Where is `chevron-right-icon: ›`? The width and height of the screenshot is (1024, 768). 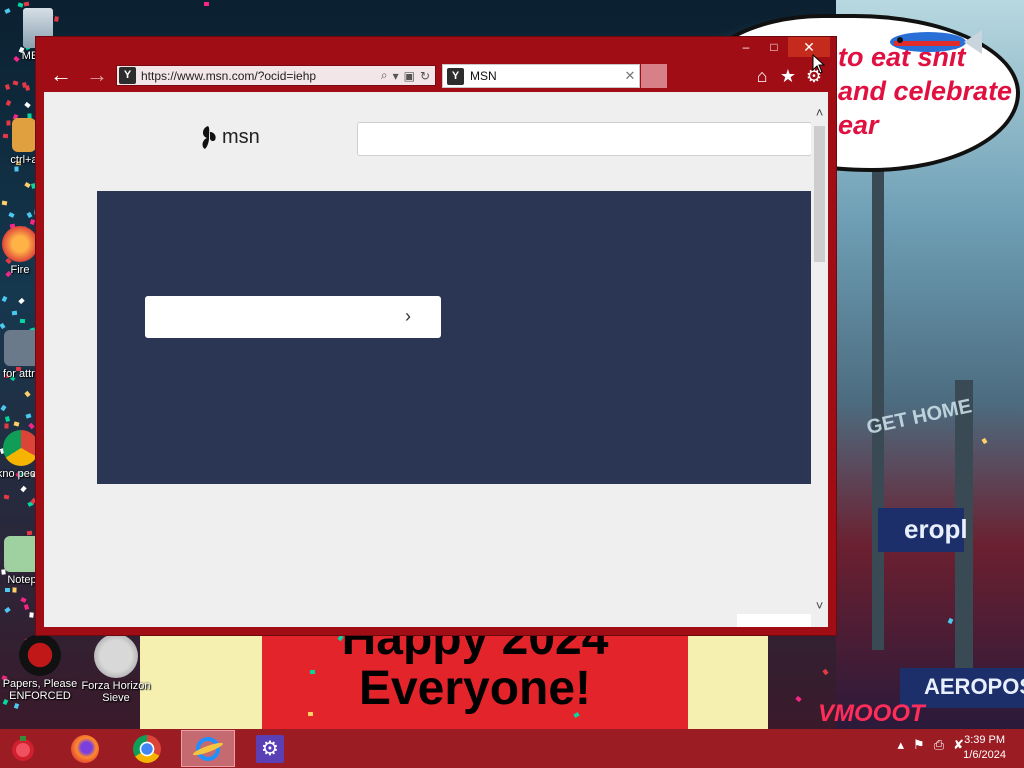
chevron-right-icon: › is located at coordinates (408, 316).